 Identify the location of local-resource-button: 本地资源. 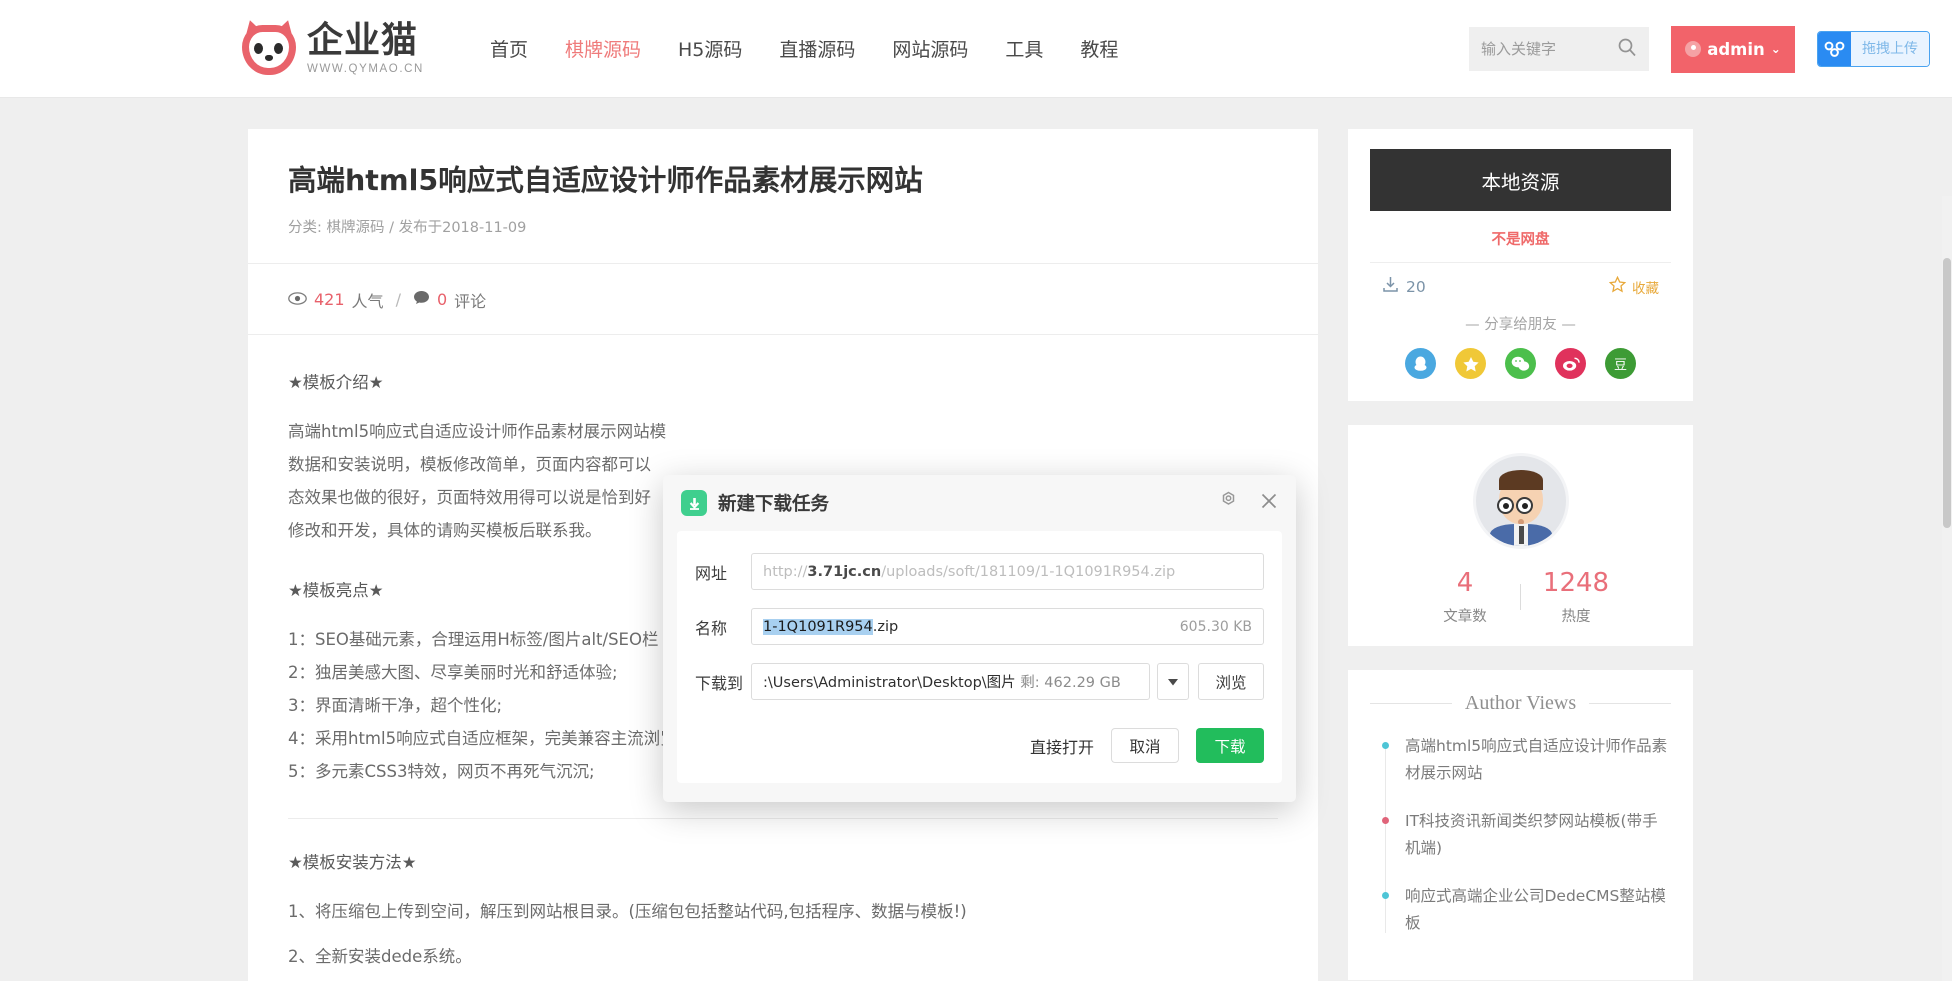
(1520, 180).